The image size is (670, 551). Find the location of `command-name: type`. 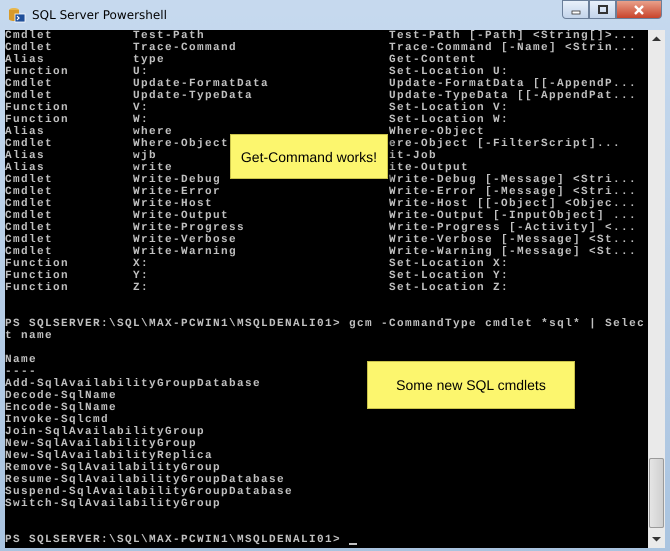

command-name: type is located at coordinates (149, 60).